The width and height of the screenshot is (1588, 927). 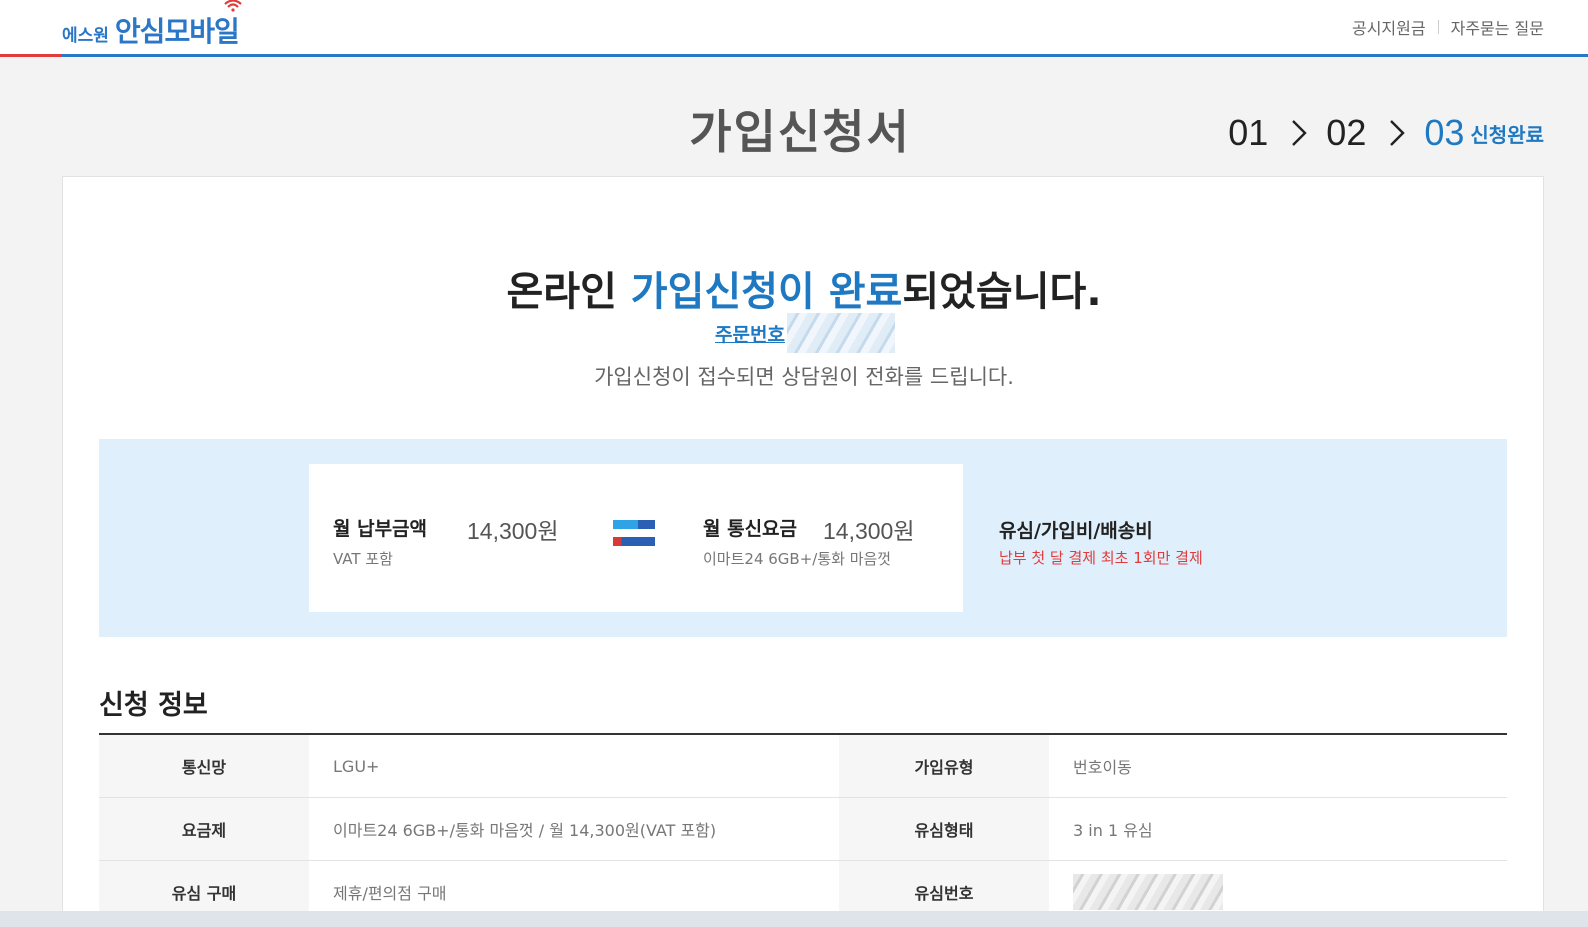 I want to click on top-links: 공시지원금 자주묻는 질문, so click(x=1448, y=27).